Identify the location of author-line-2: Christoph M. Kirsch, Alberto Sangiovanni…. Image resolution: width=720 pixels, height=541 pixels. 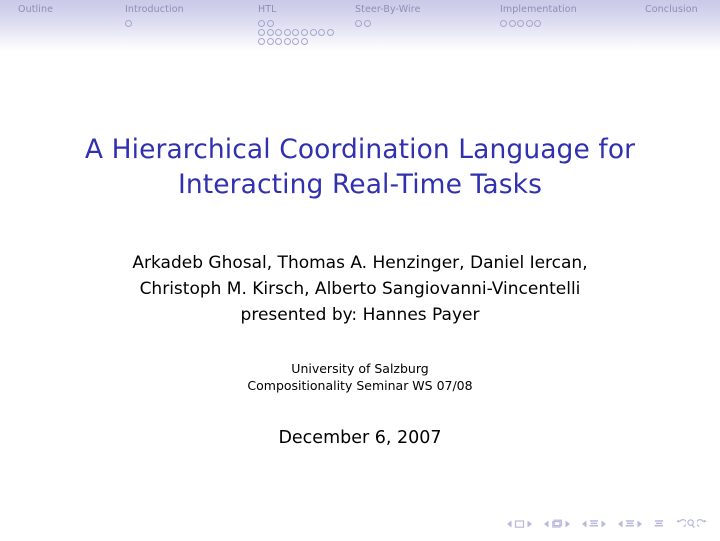
(360, 289).